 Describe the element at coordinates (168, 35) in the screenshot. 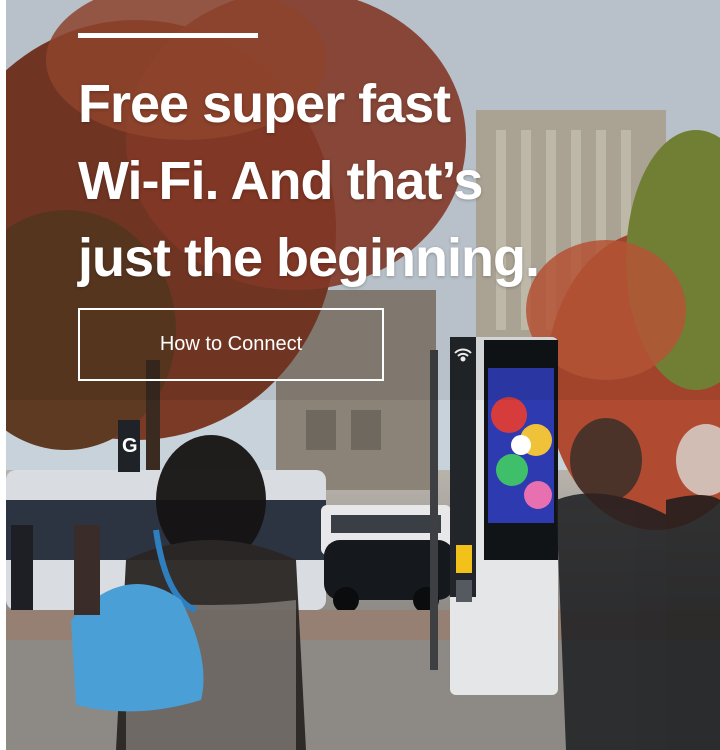

I see `headline-rule` at that location.